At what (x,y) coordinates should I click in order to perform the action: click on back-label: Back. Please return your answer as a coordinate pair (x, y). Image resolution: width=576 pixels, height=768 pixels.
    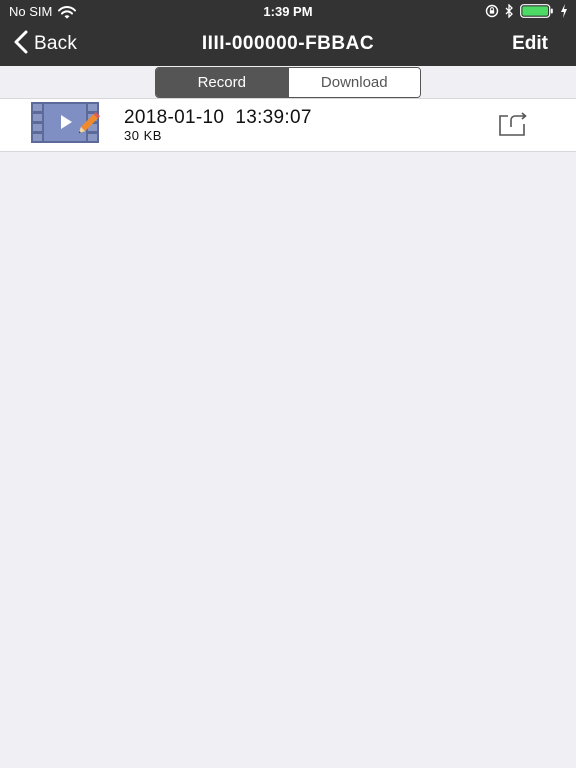
    Looking at the image, I should click on (56, 43).